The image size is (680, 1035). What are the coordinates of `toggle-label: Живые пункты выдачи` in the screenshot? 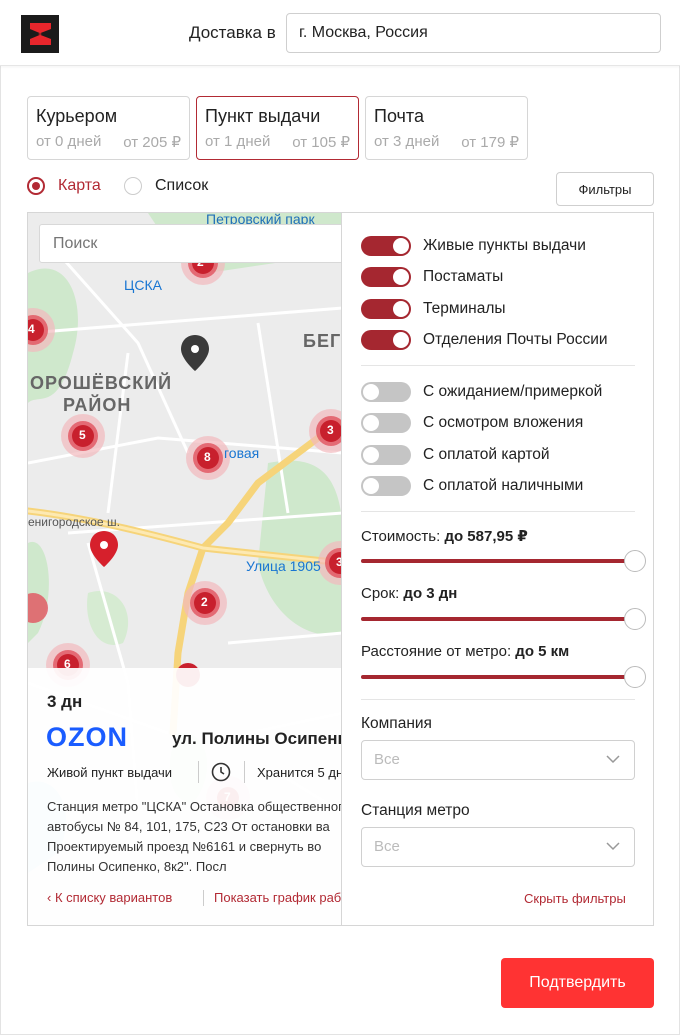 It's located at (504, 245).